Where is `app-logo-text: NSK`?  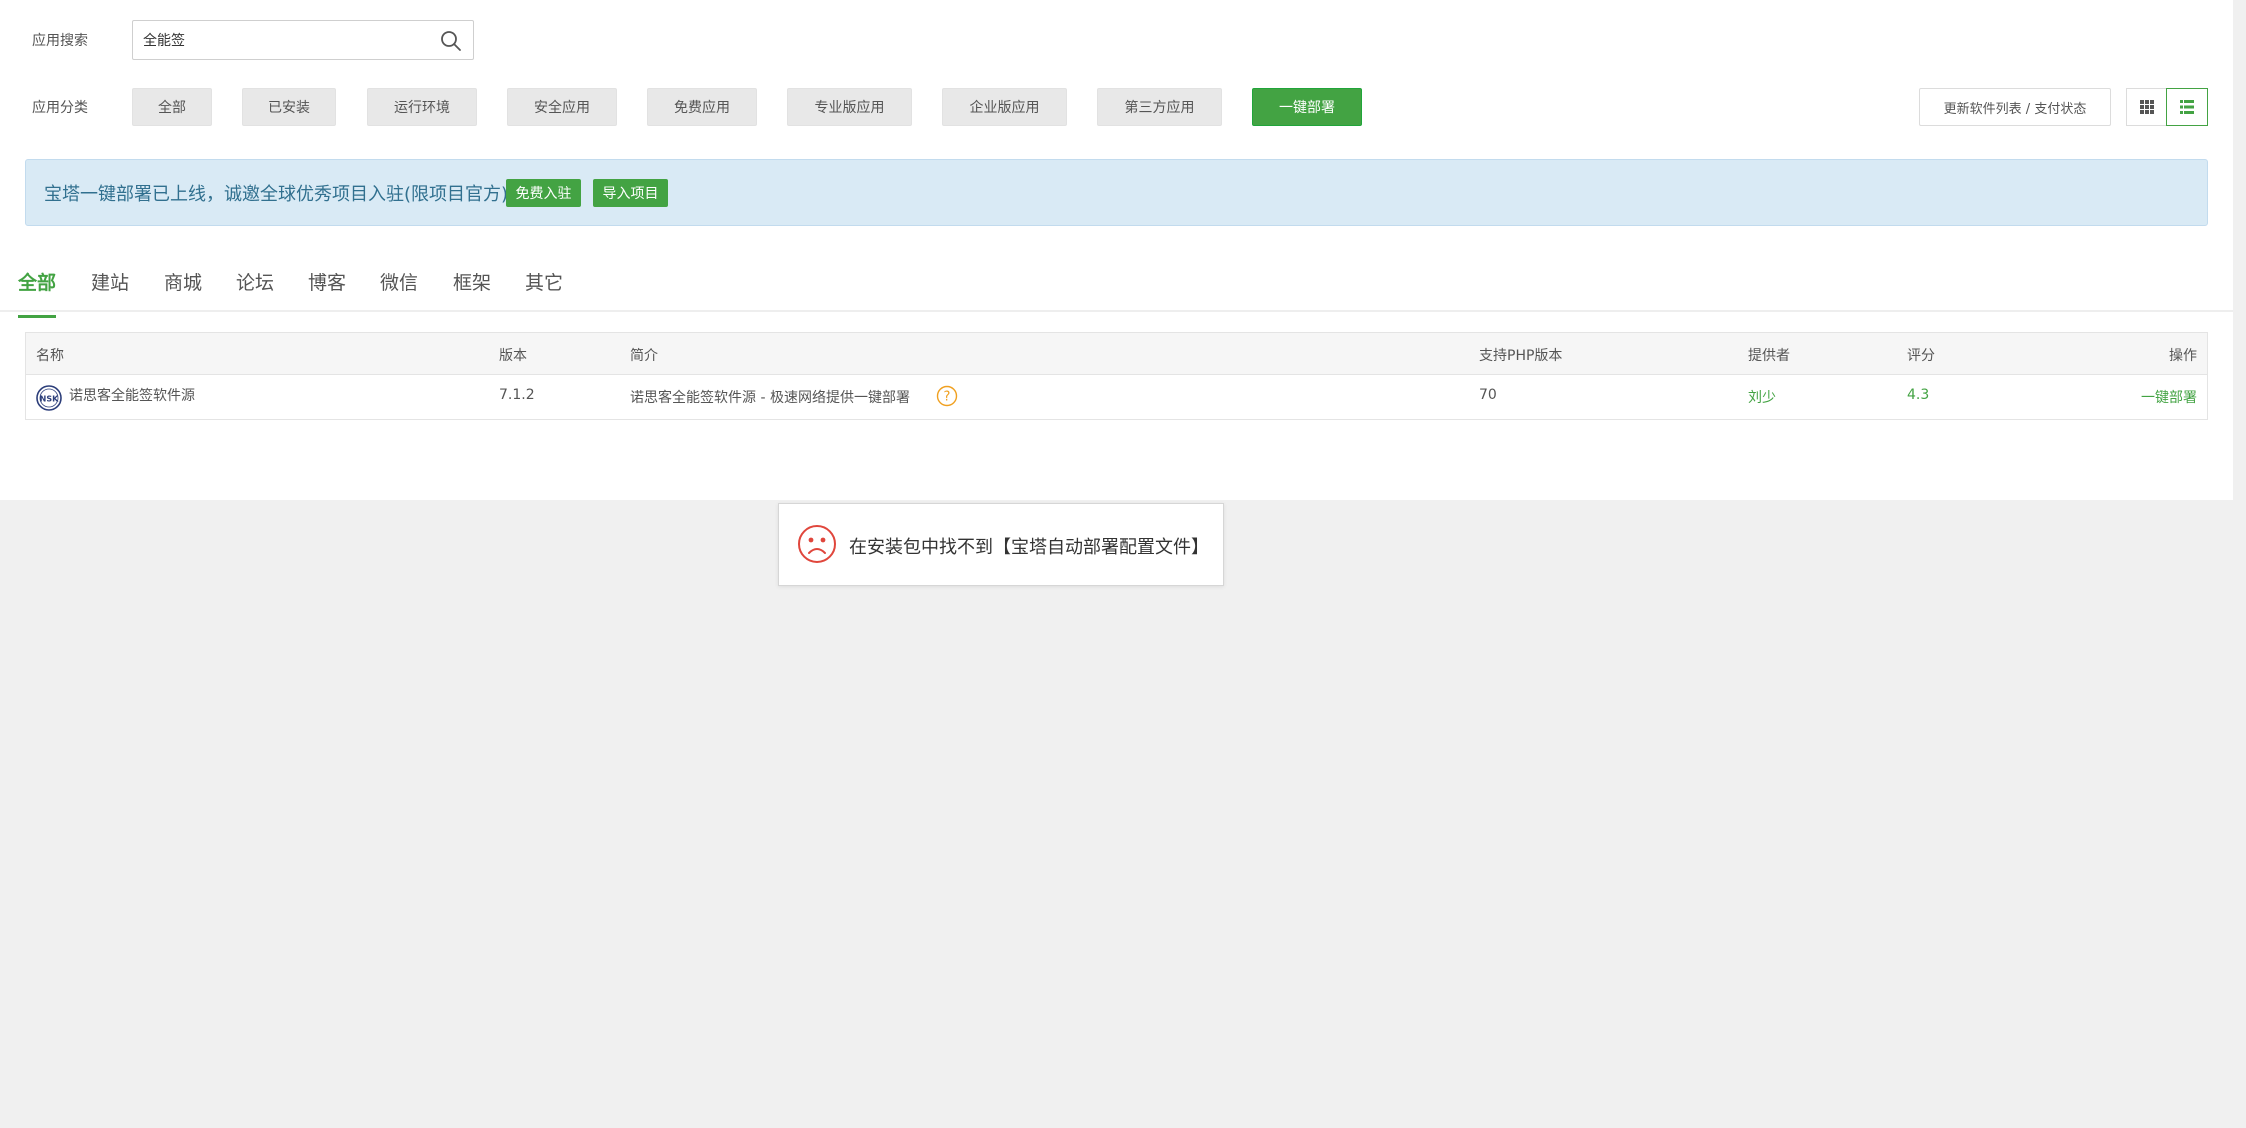 app-logo-text: NSK is located at coordinates (49, 399).